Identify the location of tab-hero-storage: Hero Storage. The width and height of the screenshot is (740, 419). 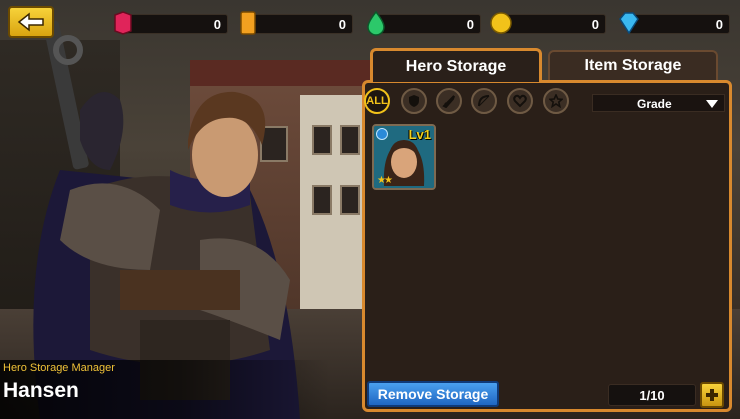
(456, 65).